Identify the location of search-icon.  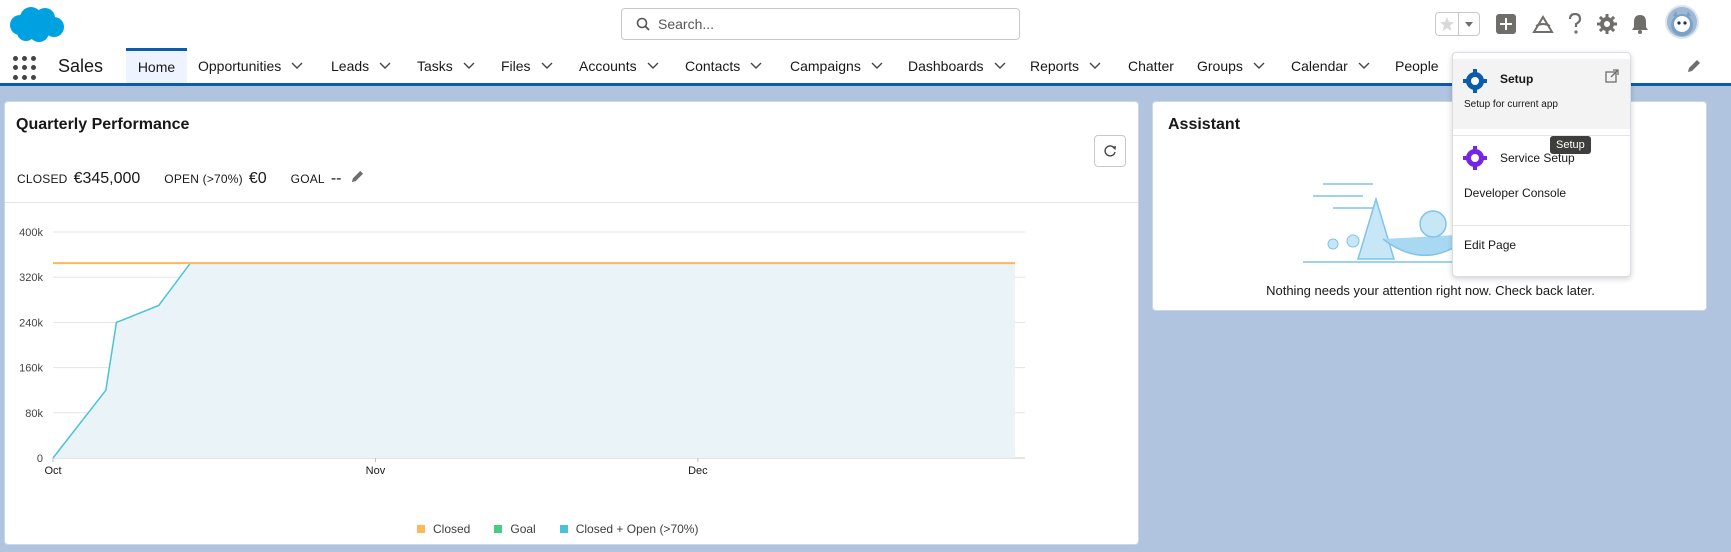
(643, 24).